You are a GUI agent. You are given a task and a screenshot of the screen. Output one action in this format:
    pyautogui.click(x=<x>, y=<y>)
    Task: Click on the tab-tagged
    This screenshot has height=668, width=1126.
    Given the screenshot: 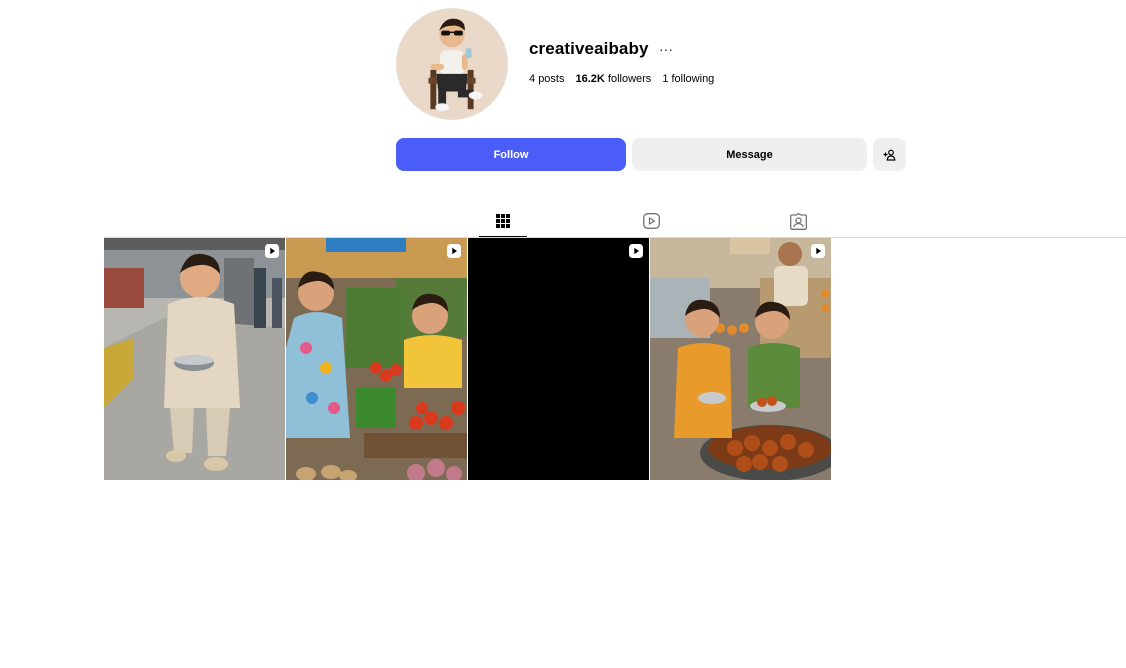 What is the action you would take?
    pyautogui.click(x=798, y=221)
    